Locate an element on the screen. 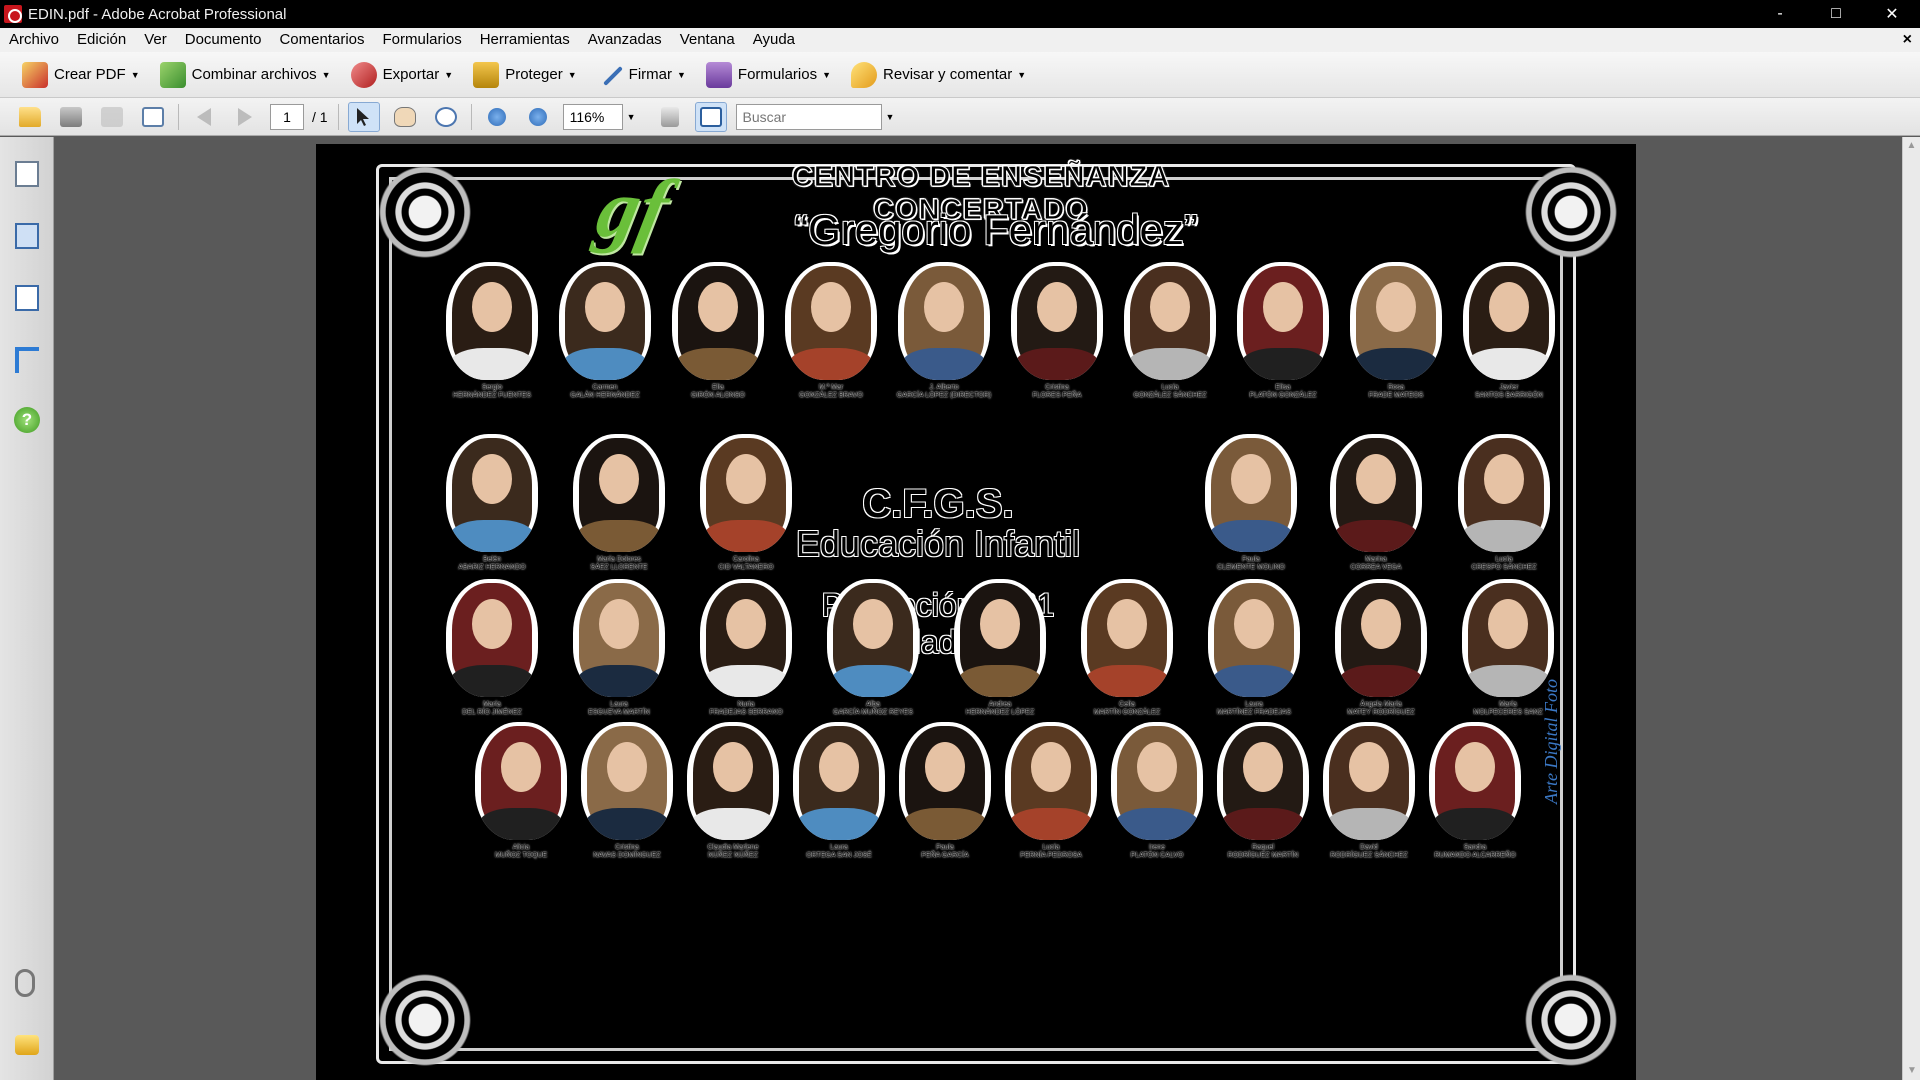 This screenshot has width=1920, height=1080. menu-edicion: Edición is located at coordinates (101, 40).